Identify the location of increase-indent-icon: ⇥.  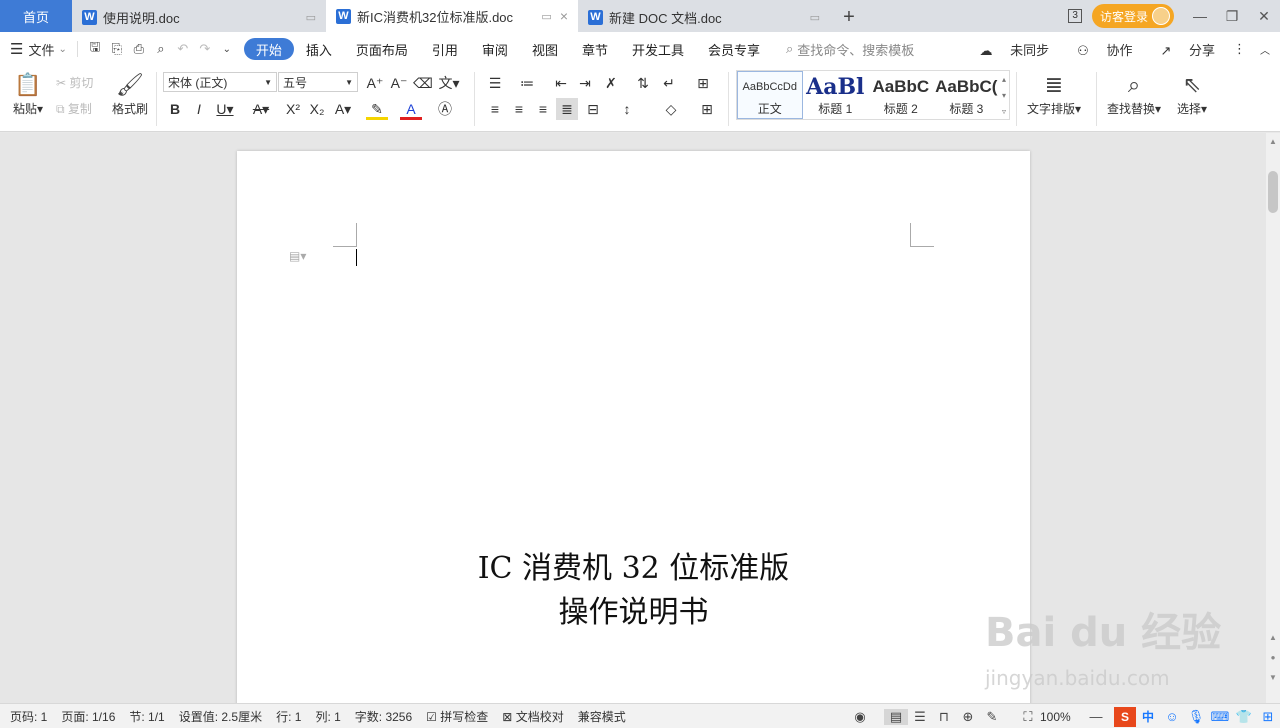
(585, 83).